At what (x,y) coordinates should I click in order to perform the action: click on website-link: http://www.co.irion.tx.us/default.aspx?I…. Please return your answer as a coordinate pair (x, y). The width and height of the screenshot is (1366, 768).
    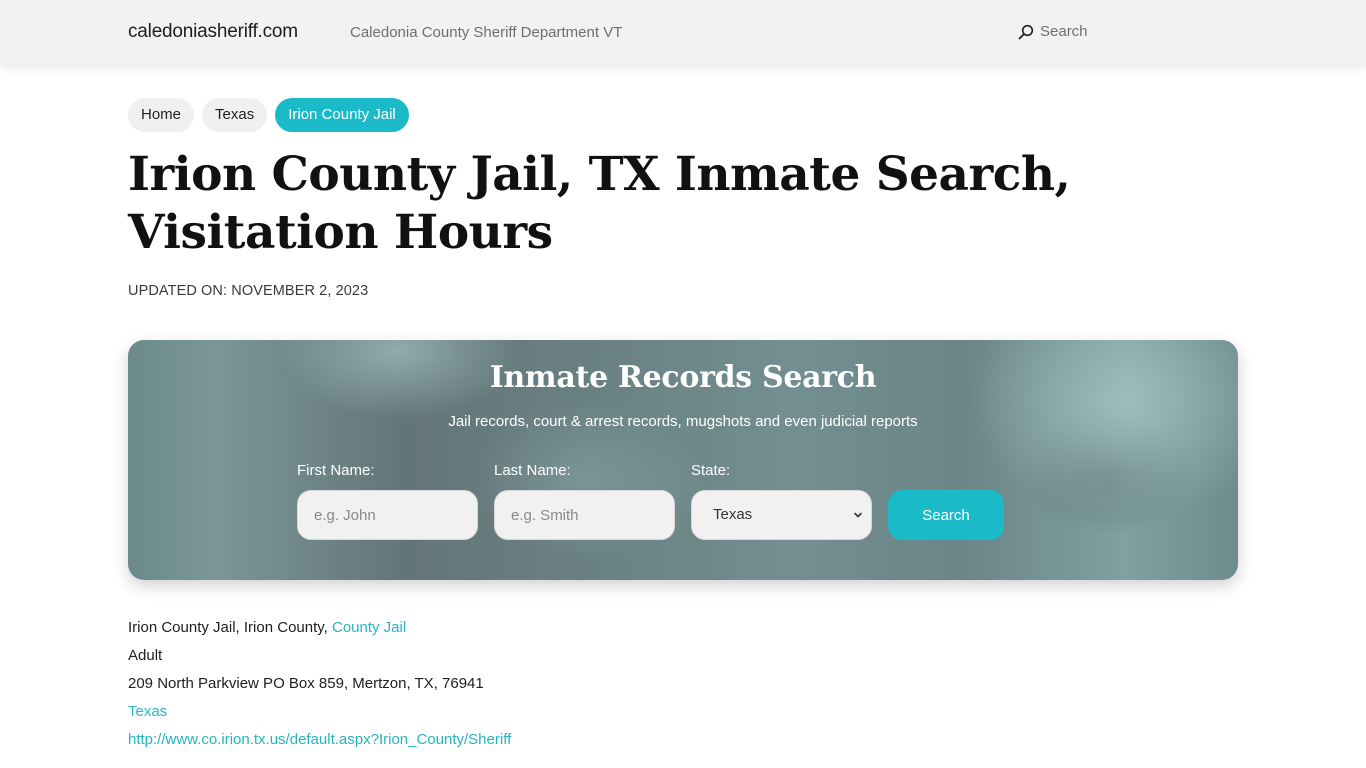
    Looking at the image, I should click on (319, 739).